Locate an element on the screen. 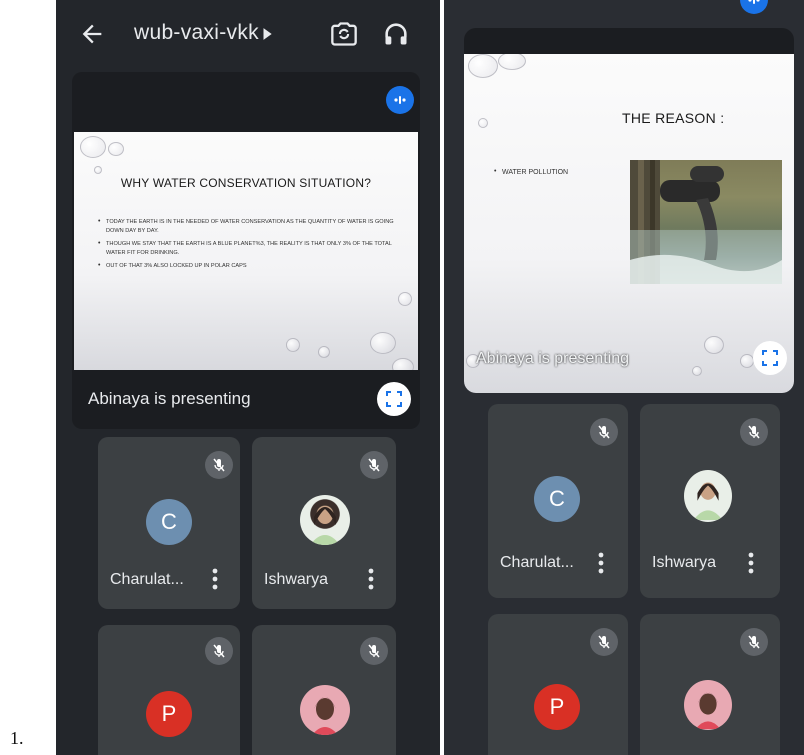 The height and width of the screenshot is (755, 804). slide-bullets: WATER POLLUTION is located at coordinates (554, 172).